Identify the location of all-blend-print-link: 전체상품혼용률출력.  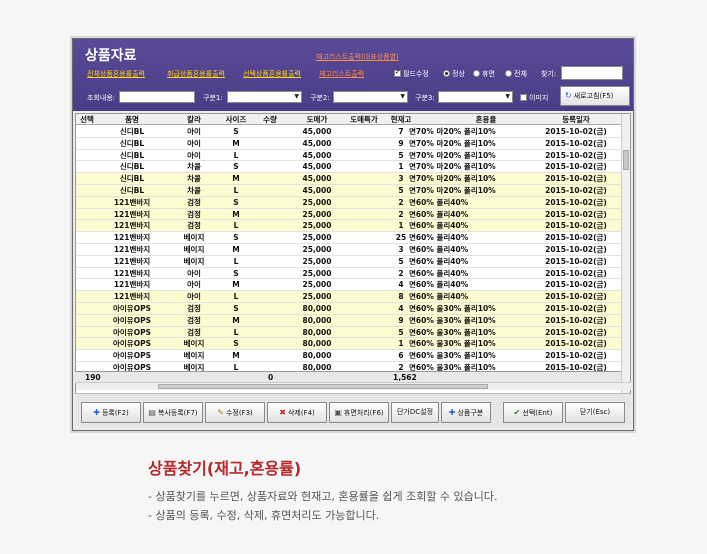
(116, 74).